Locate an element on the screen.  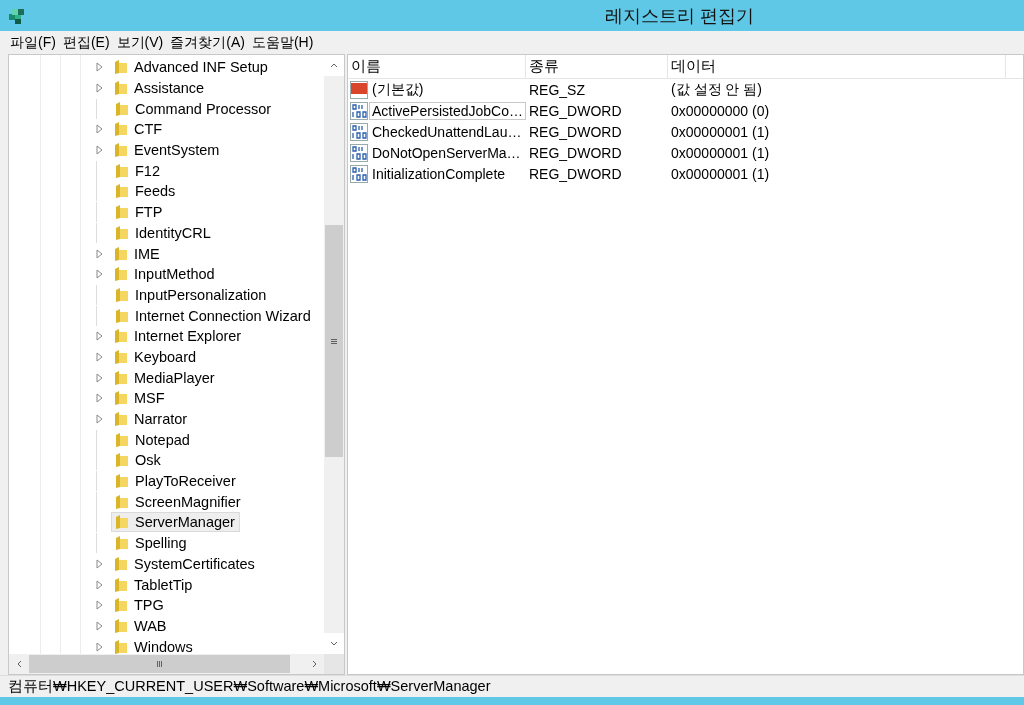
tree-item: ScreenMagnifier is located at coordinates (178, 501).